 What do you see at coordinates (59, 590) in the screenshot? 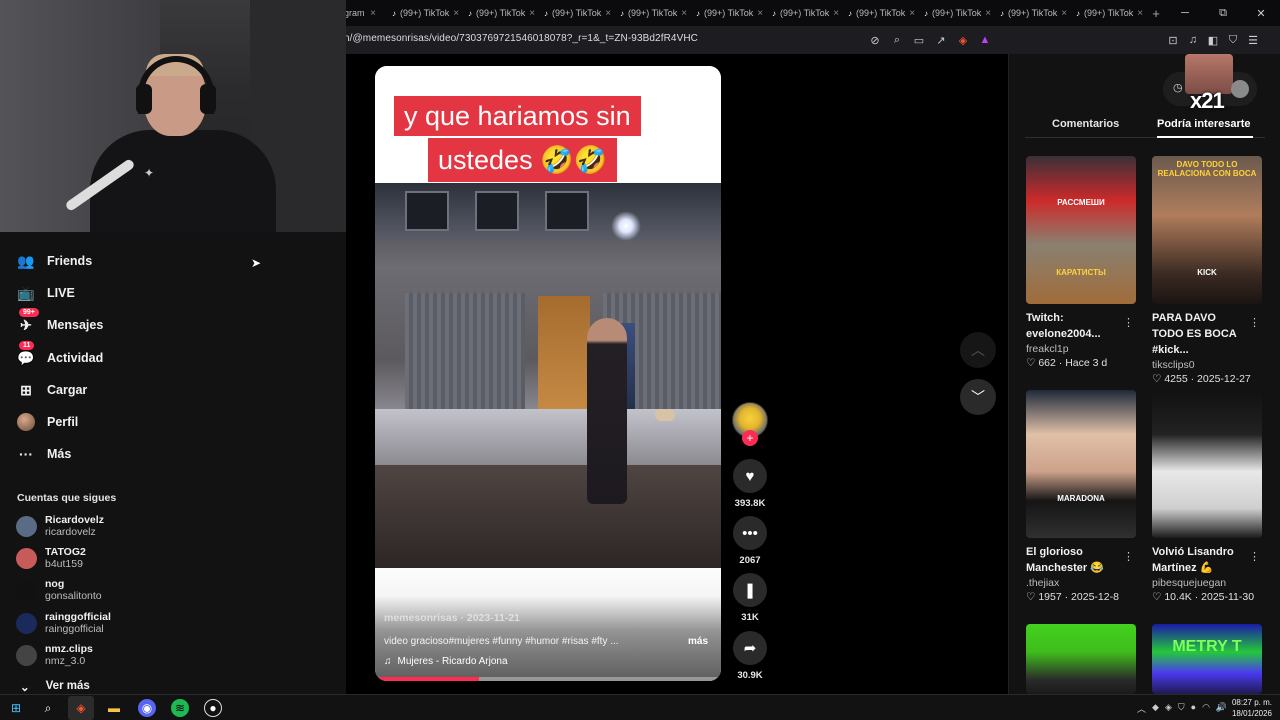
I see `following-item: nog gonsalitonto` at bounding box center [59, 590].